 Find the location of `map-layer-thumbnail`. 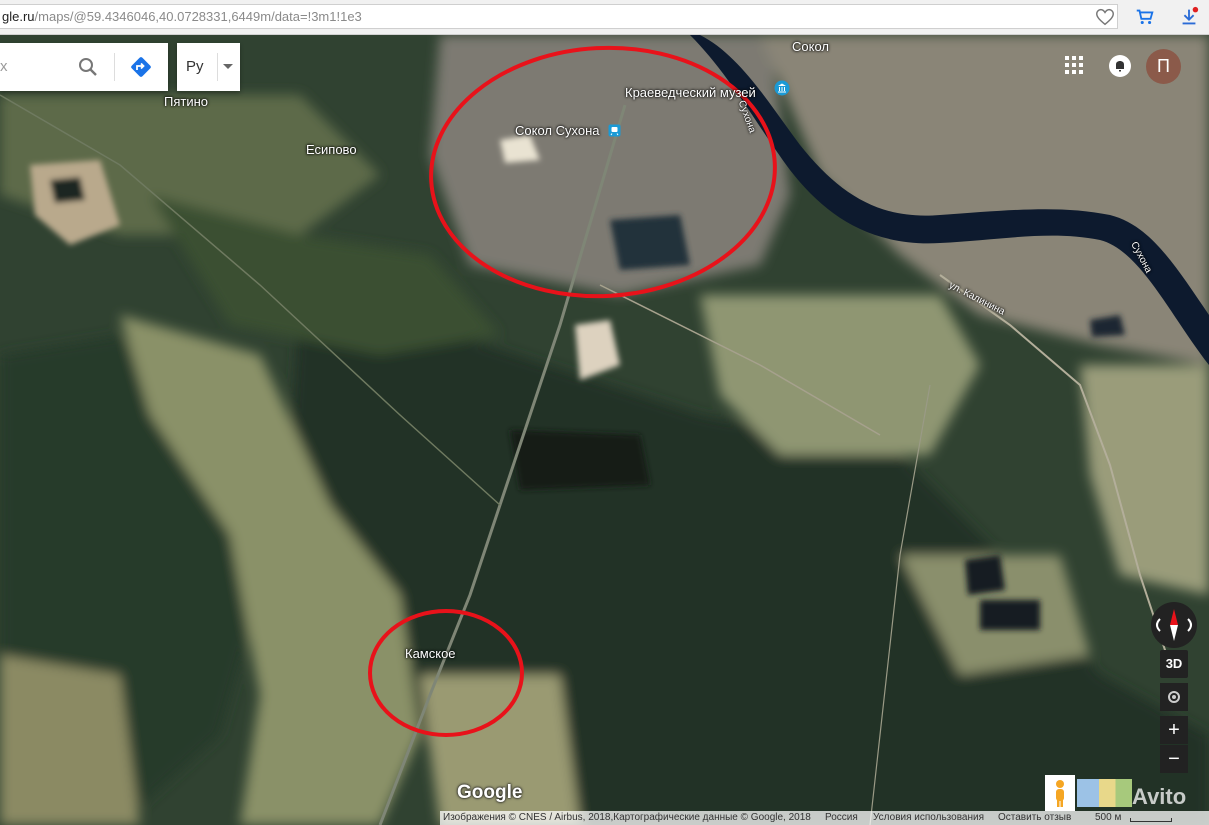

map-layer-thumbnail is located at coordinates (1104, 793).